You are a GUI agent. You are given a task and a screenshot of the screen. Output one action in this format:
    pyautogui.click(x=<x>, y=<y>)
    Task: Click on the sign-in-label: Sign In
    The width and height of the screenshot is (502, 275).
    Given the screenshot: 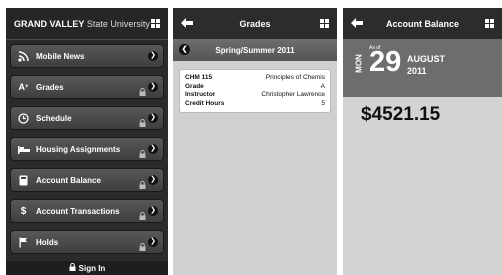 What is the action you would take?
    pyautogui.click(x=92, y=269)
    